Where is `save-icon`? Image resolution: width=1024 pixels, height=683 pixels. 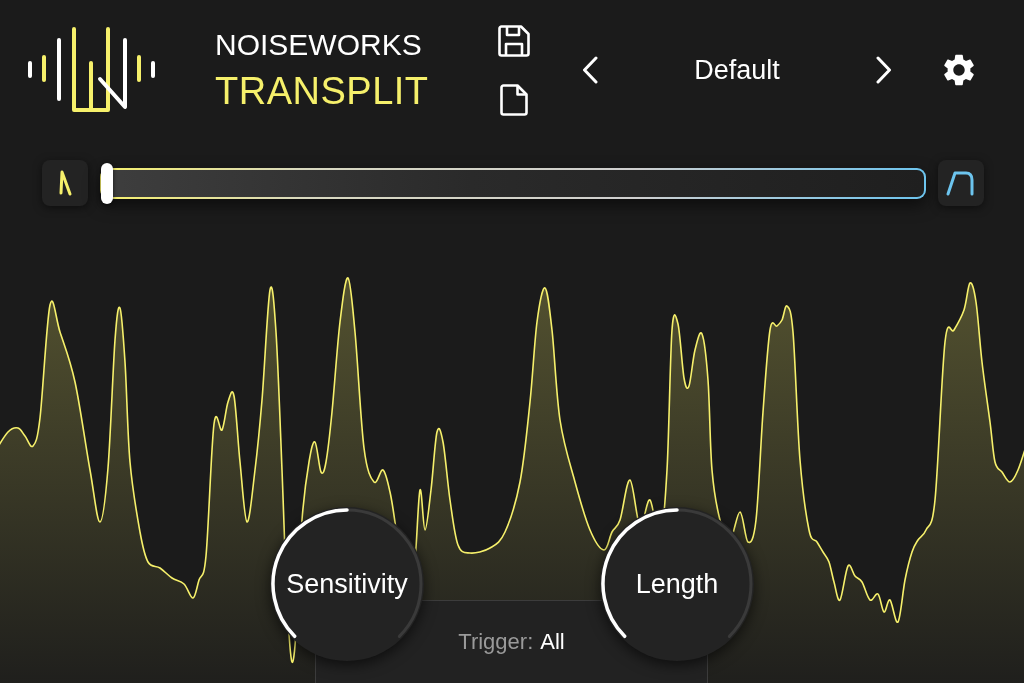 save-icon is located at coordinates (514, 40).